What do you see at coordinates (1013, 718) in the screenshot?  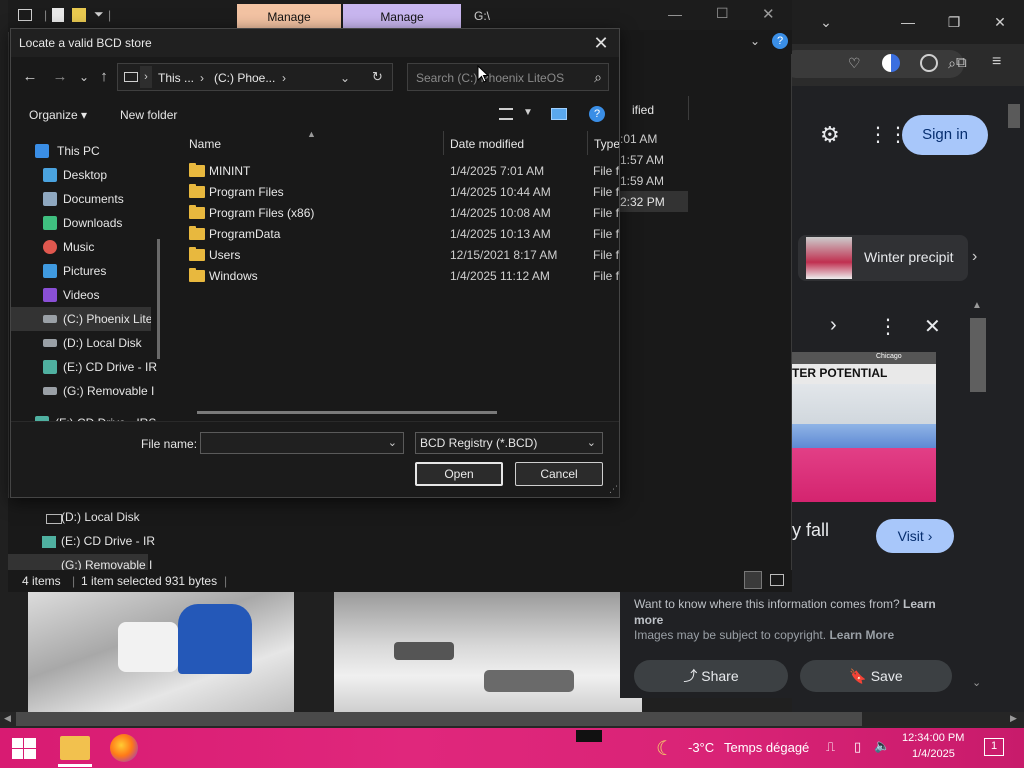 I see `scroll-right-icon: ▶` at bounding box center [1013, 718].